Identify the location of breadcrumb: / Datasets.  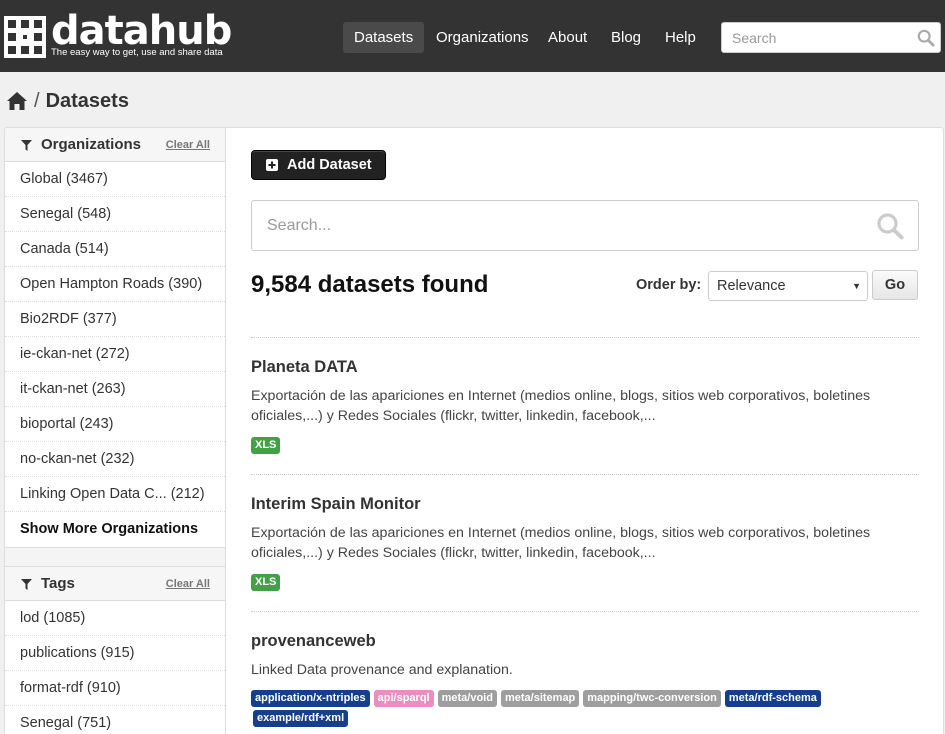
(67, 101).